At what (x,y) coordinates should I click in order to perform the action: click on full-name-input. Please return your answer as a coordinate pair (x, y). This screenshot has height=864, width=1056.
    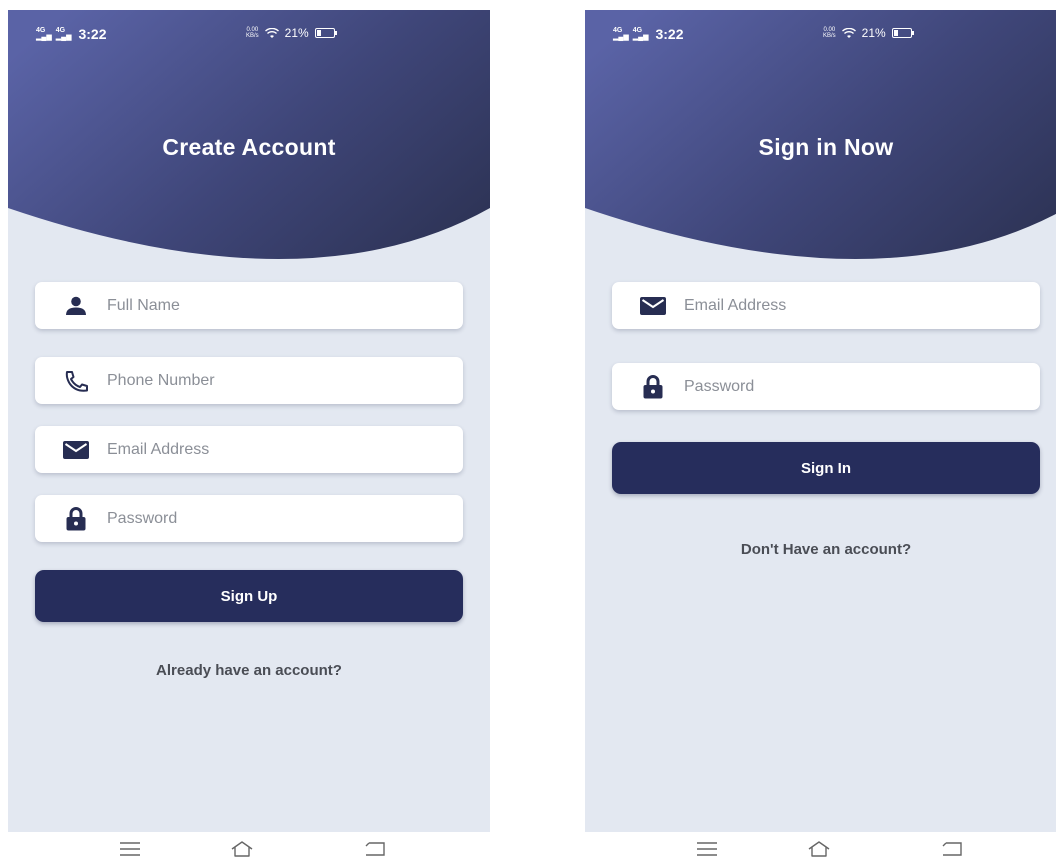
    Looking at the image, I should click on (267, 305).